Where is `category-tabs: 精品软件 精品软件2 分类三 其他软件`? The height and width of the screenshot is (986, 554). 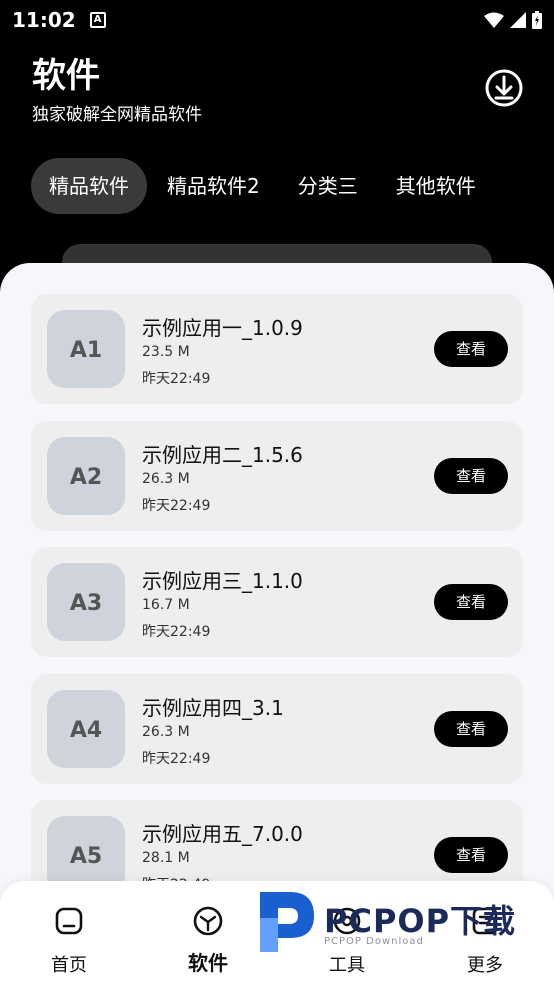 category-tabs: 精品软件 精品软件2 分类三 其他软件 is located at coordinates (262, 186).